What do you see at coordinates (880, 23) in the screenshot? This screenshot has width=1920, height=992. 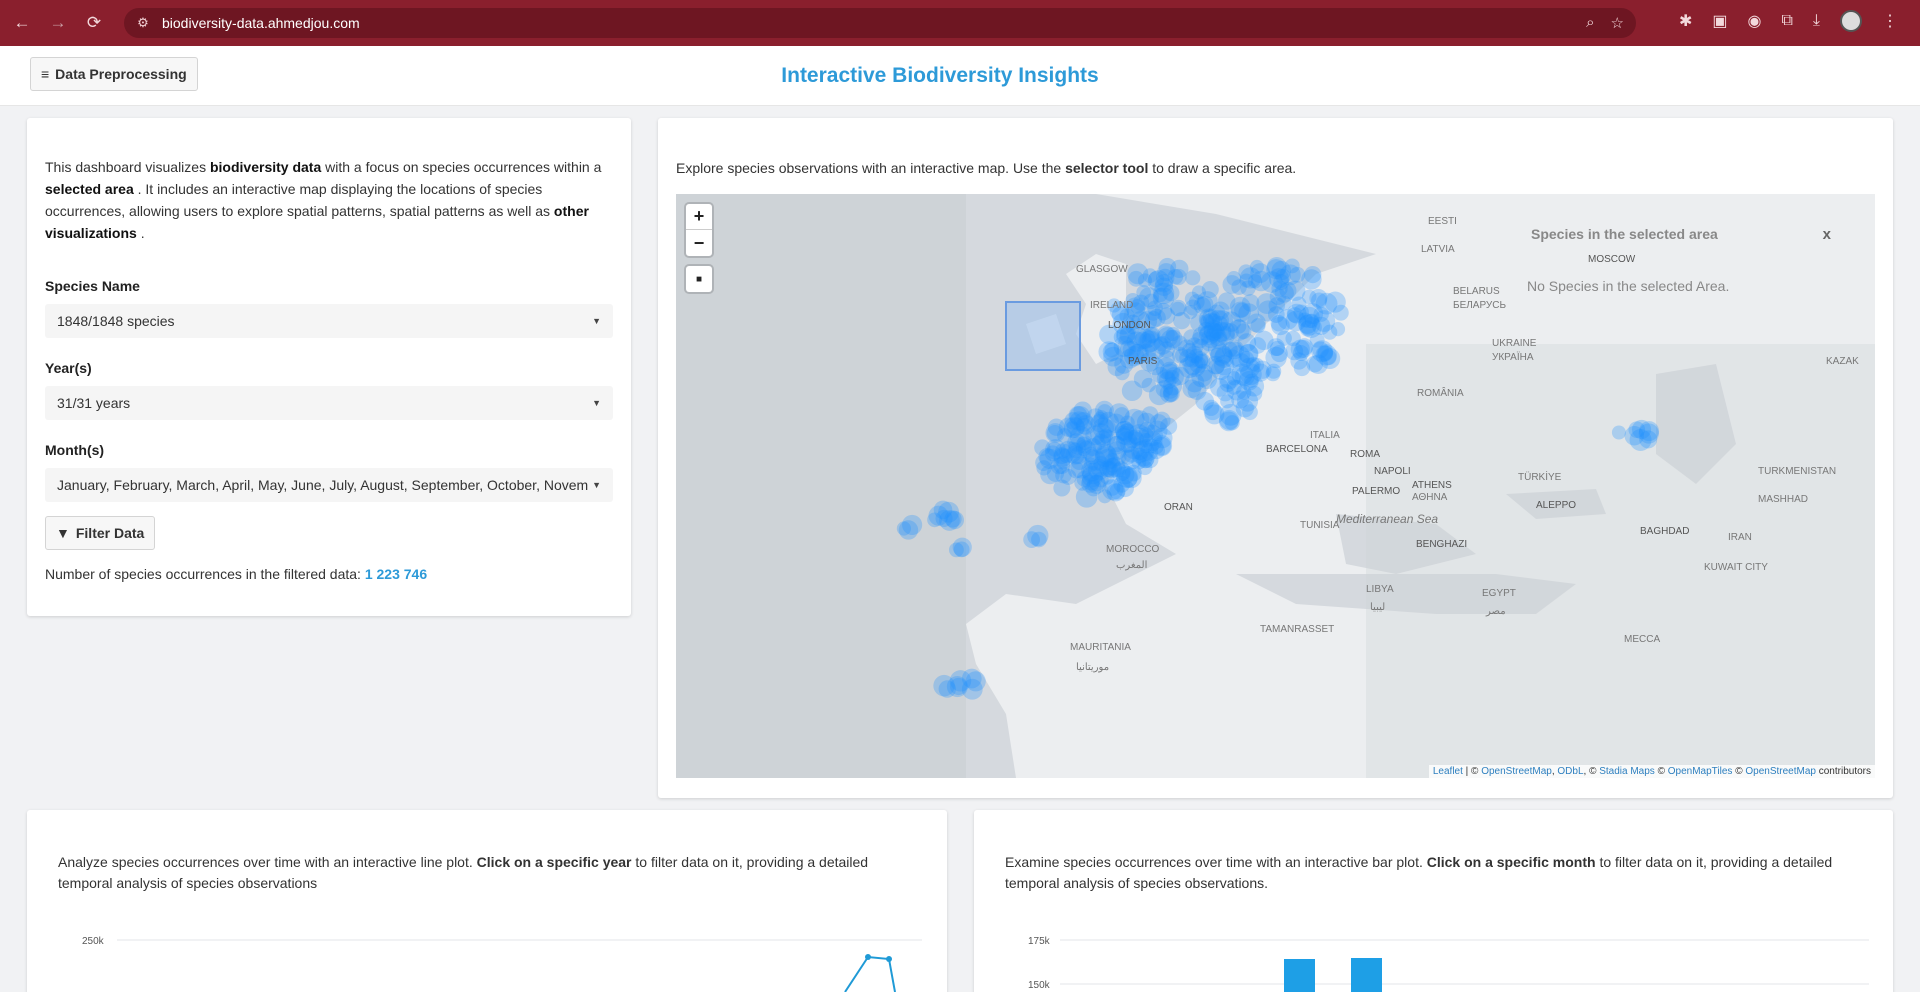 I see `address-bar: ⚙ biodiversity-data.ahmedjou.com ⌕ ☆` at bounding box center [880, 23].